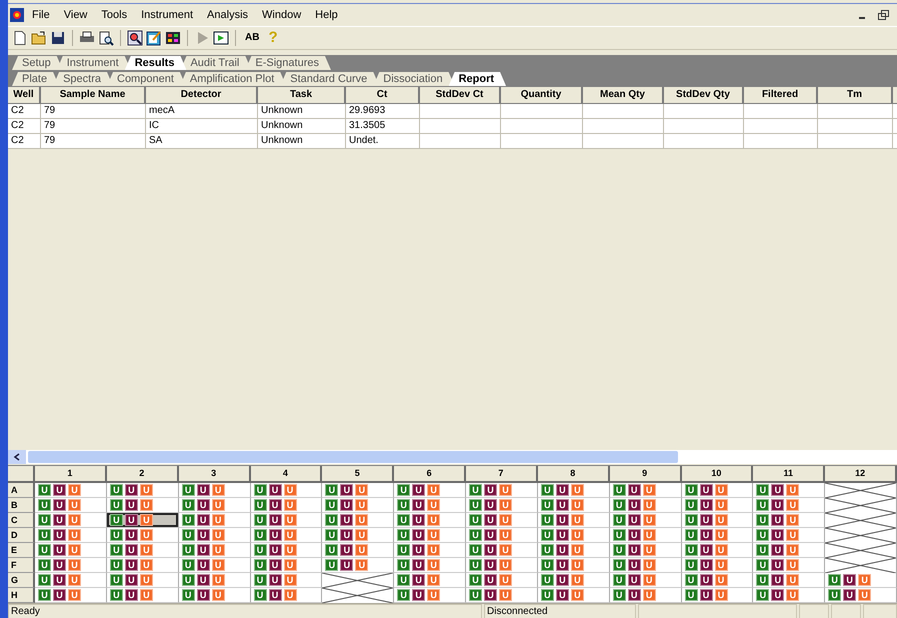 The height and width of the screenshot is (618, 897). Describe the element at coordinates (17, 457) in the screenshot. I see `scroll-left-icon` at that location.